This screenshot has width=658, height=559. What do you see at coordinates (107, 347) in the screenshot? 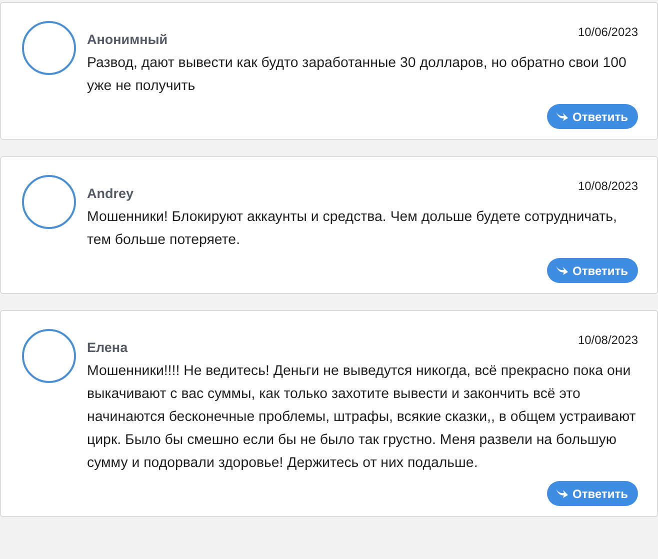
I see `author-name: Елена` at bounding box center [107, 347].